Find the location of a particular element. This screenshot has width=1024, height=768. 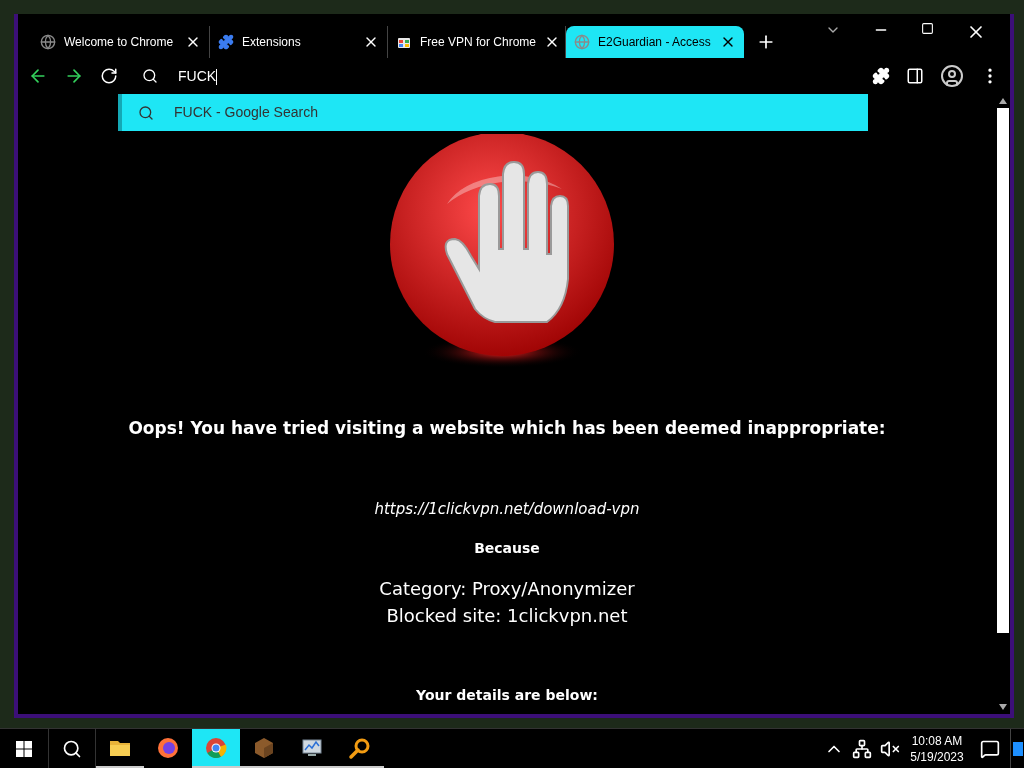

chrome-icon is located at coordinates (216, 747).